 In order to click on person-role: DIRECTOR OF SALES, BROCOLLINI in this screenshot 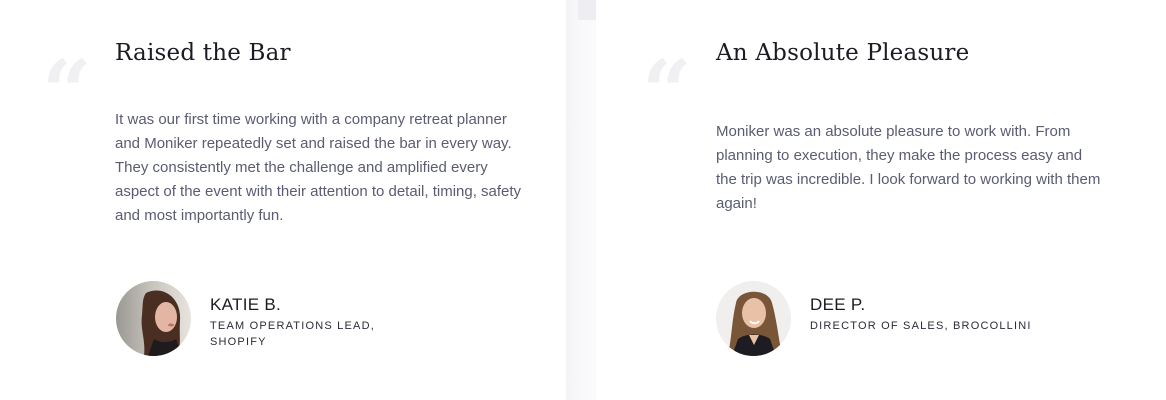, I will do `click(921, 326)`.